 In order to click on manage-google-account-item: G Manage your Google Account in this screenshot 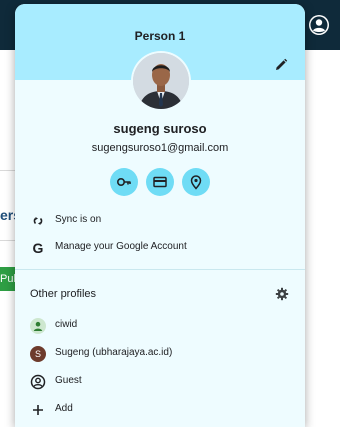, I will do `click(160, 248)`.